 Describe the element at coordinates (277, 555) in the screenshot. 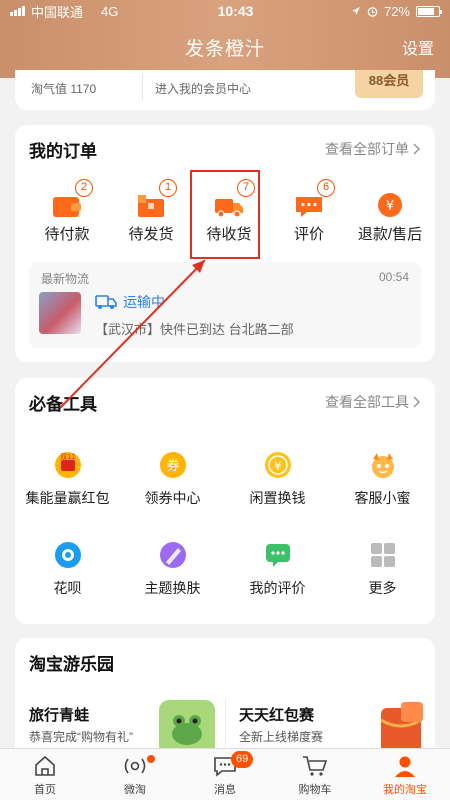

I see `chat-icon` at that location.